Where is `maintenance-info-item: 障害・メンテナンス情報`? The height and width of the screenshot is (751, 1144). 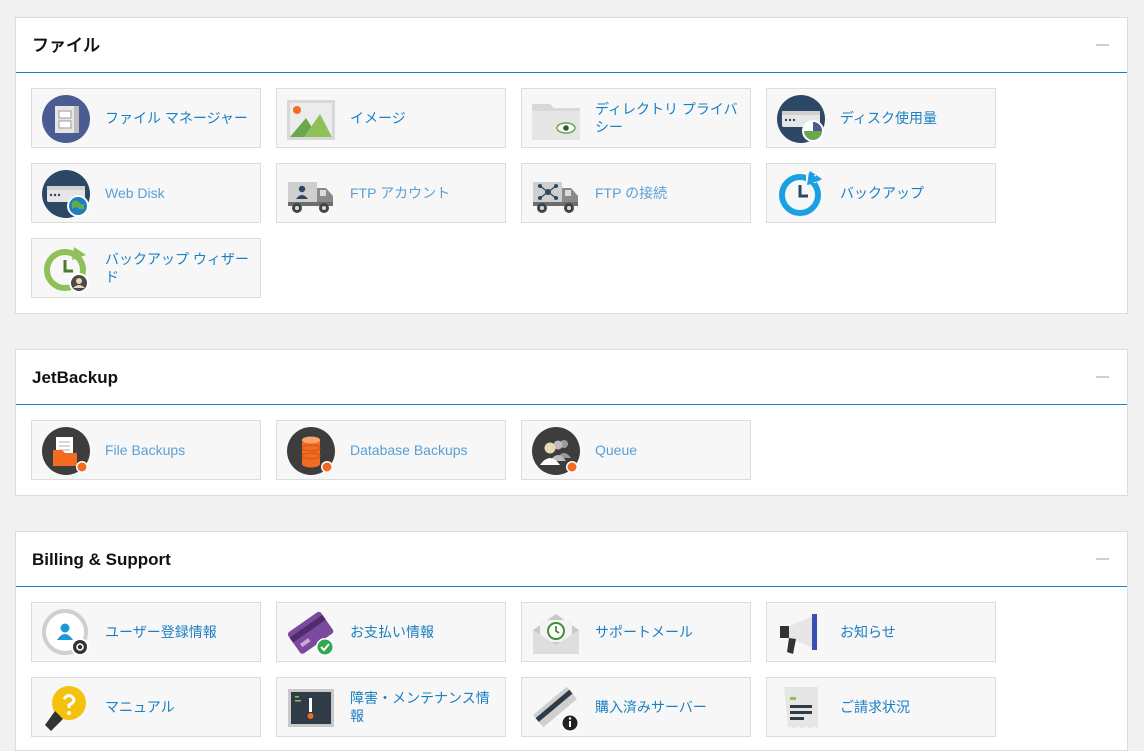 maintenance-info-item: 障害・メンテナンス情報 is located at coordinates (391, 707).